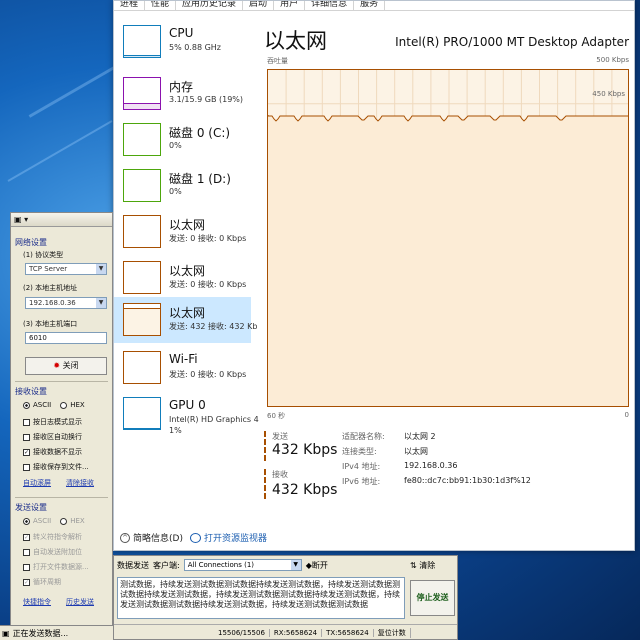 This screenshot has width=640, height=640. What do you see at coordinates (42, 405) in the screenshot?
I see `ascii-label: ASCII` at bounding box center [42, 405].